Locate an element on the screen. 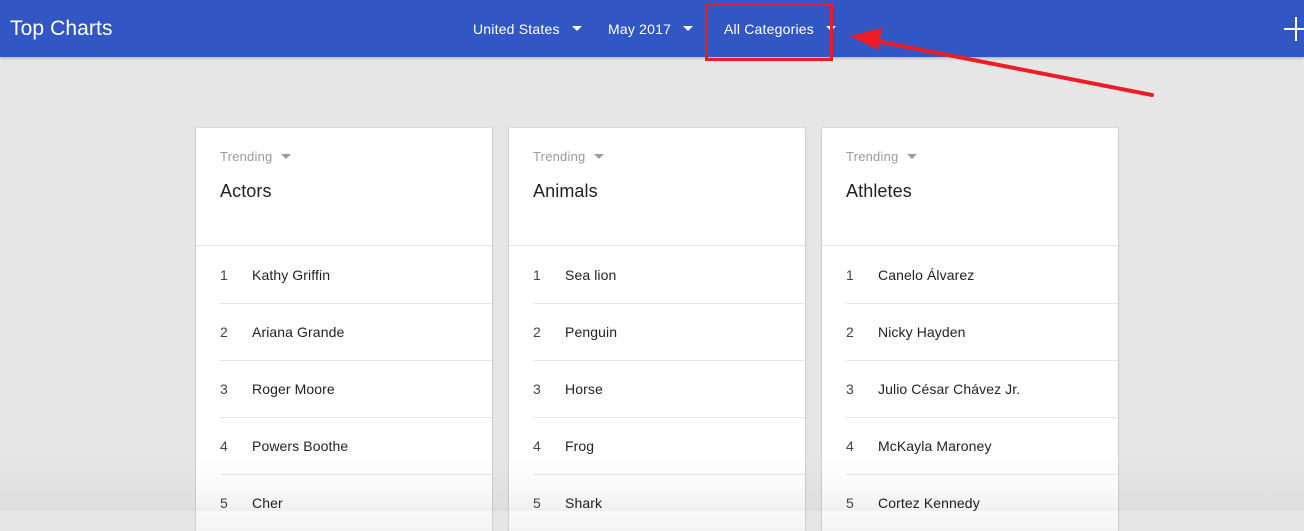 This screenshot has height=531, width=1304. list-item: 1 Canelo Álvarez is located at coordinates (970, 274).